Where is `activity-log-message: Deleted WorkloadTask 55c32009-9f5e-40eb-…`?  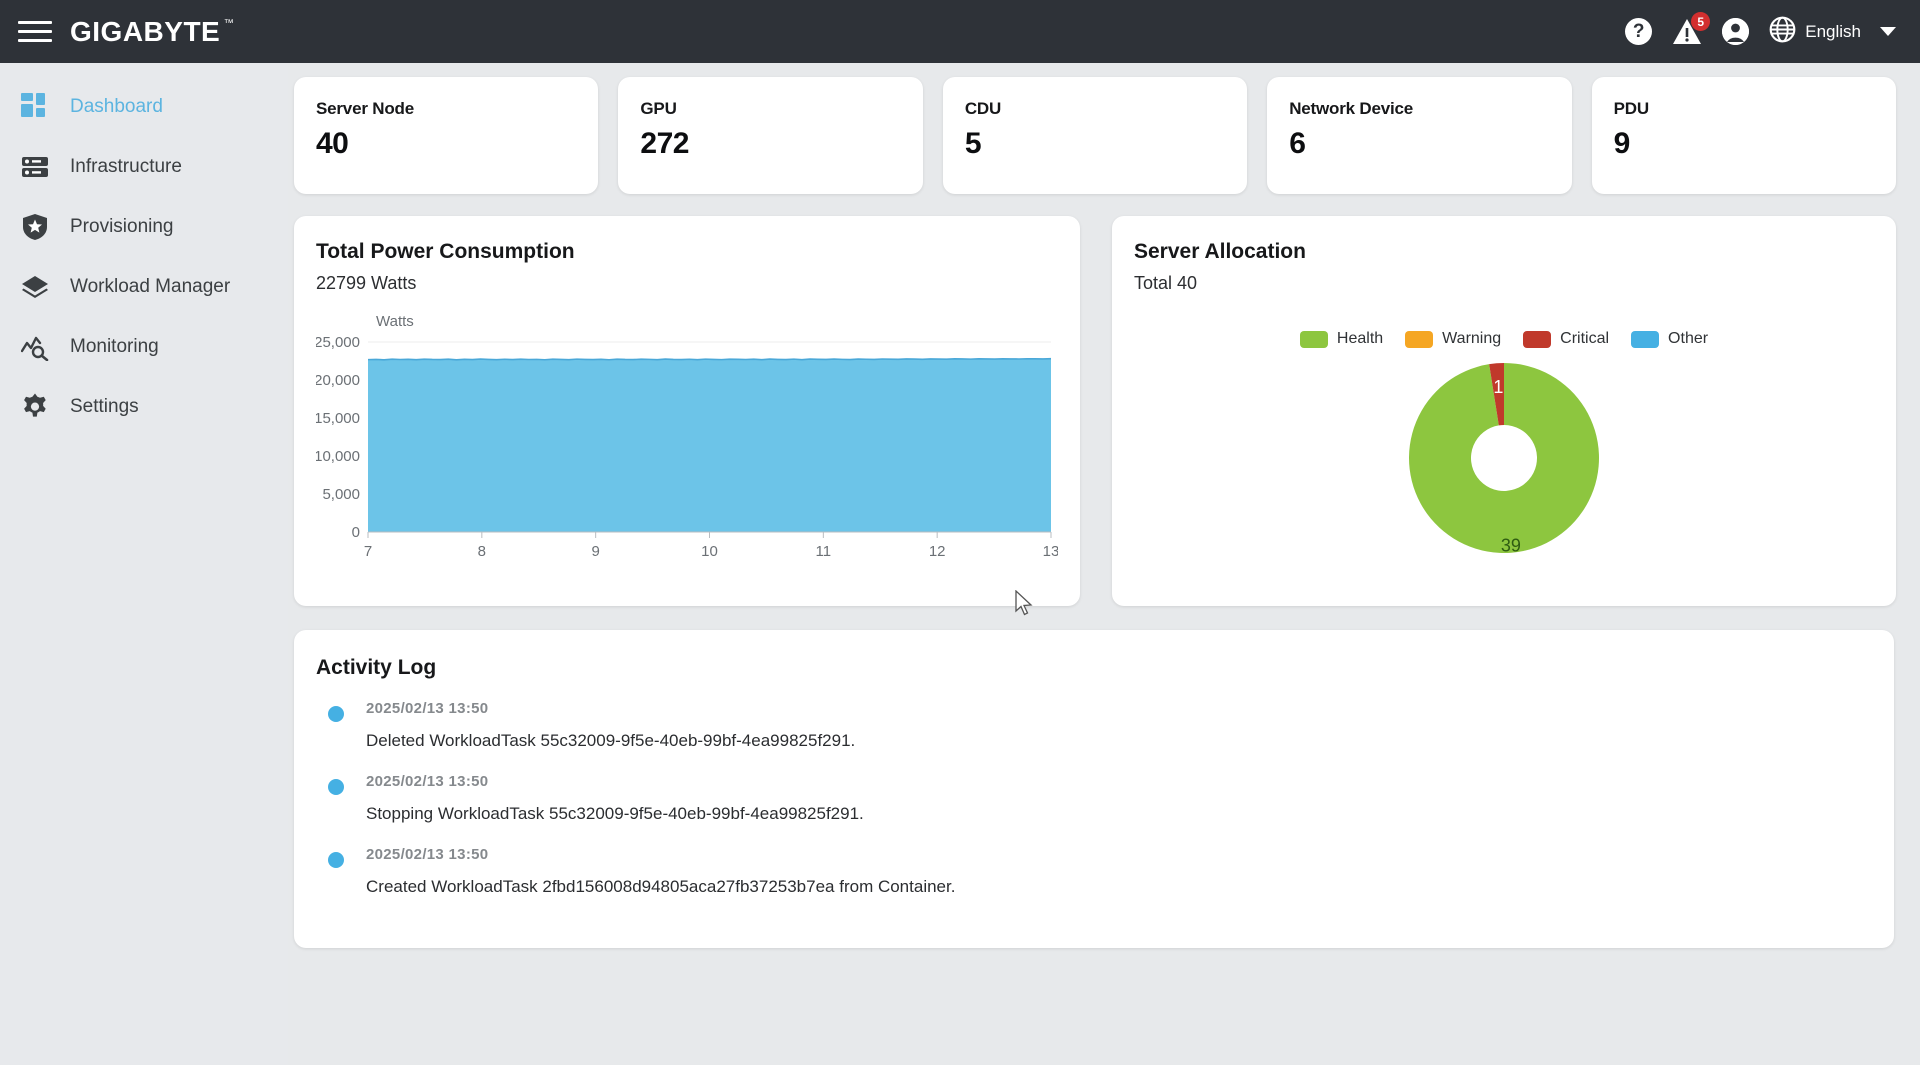
activity-log-message: Deleted WorkloadTask 55c32009-9f5e-40eb-… is located at coordinates (611, 740).